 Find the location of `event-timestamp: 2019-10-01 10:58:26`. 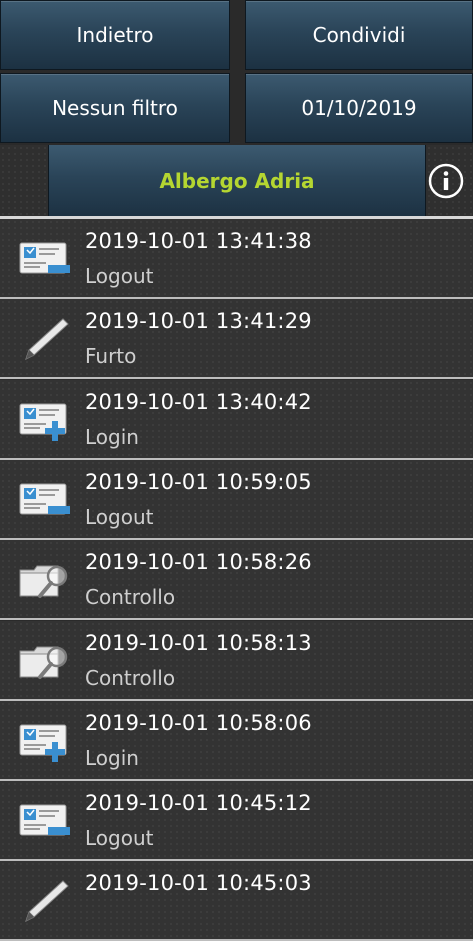

event-timestamp: 2019-10-01 10:58:26 is located at coordinates (198, 562).